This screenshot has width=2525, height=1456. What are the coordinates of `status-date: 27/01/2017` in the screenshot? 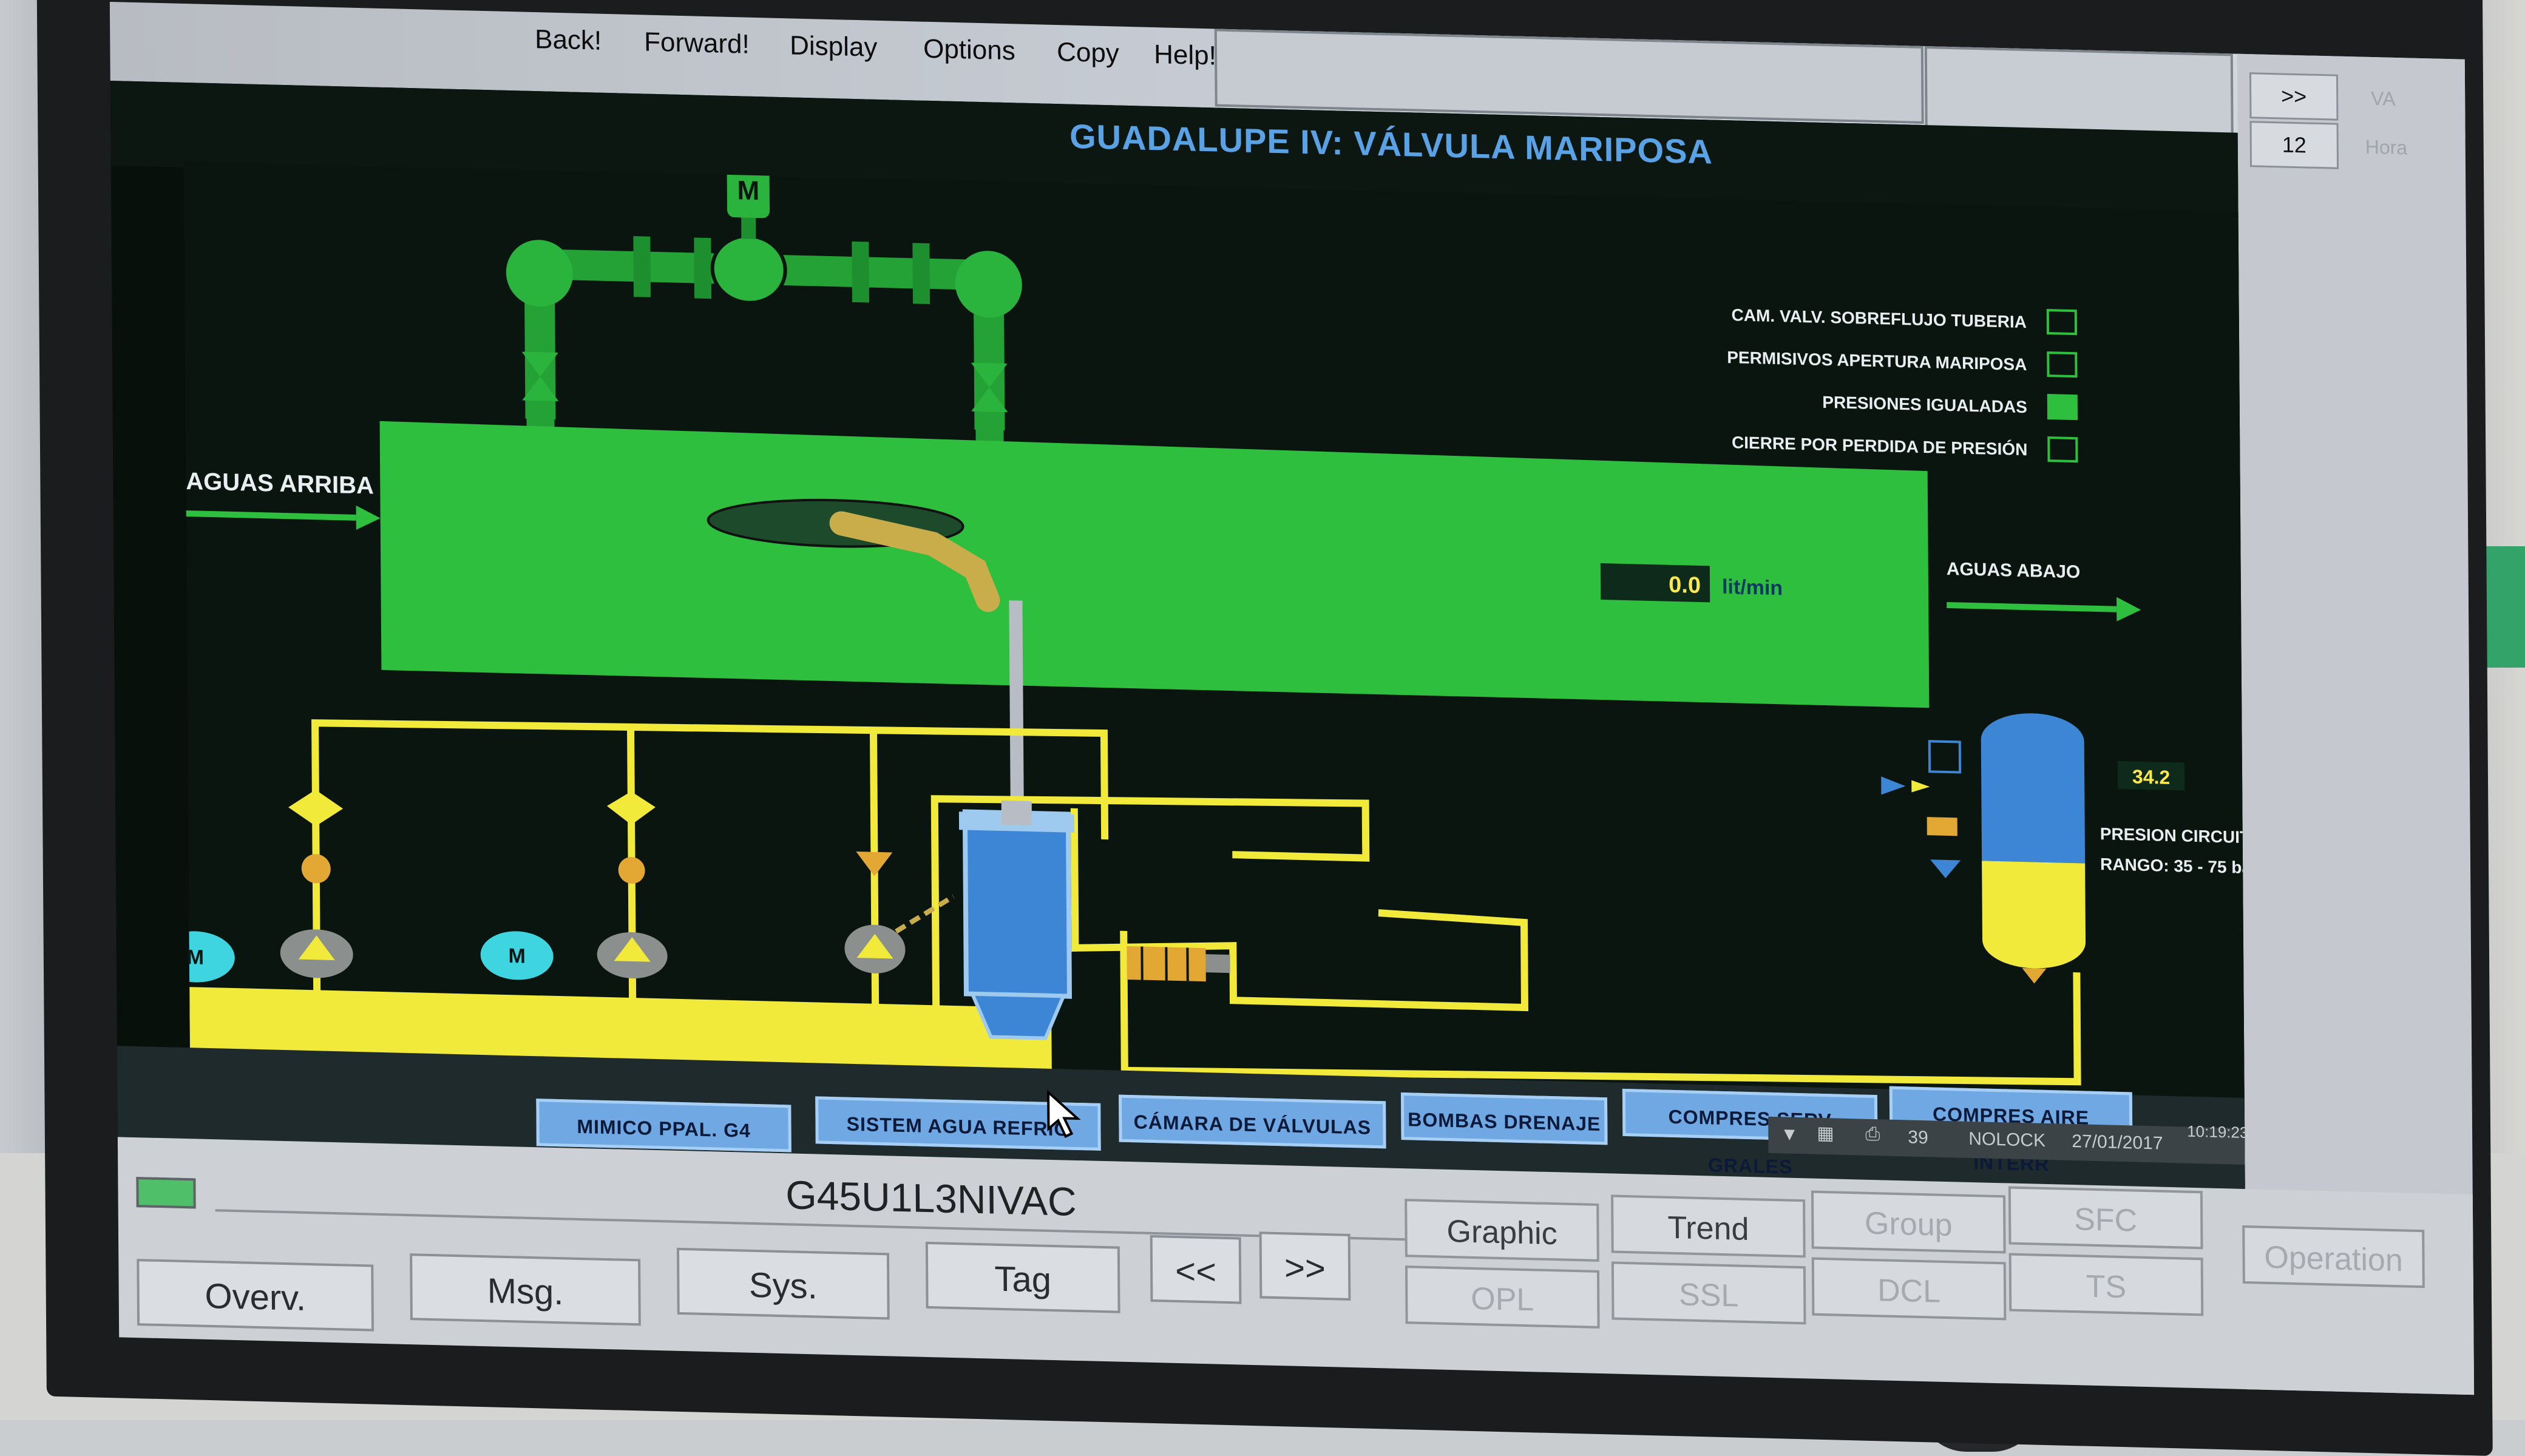 It's located at (2117, 1142).